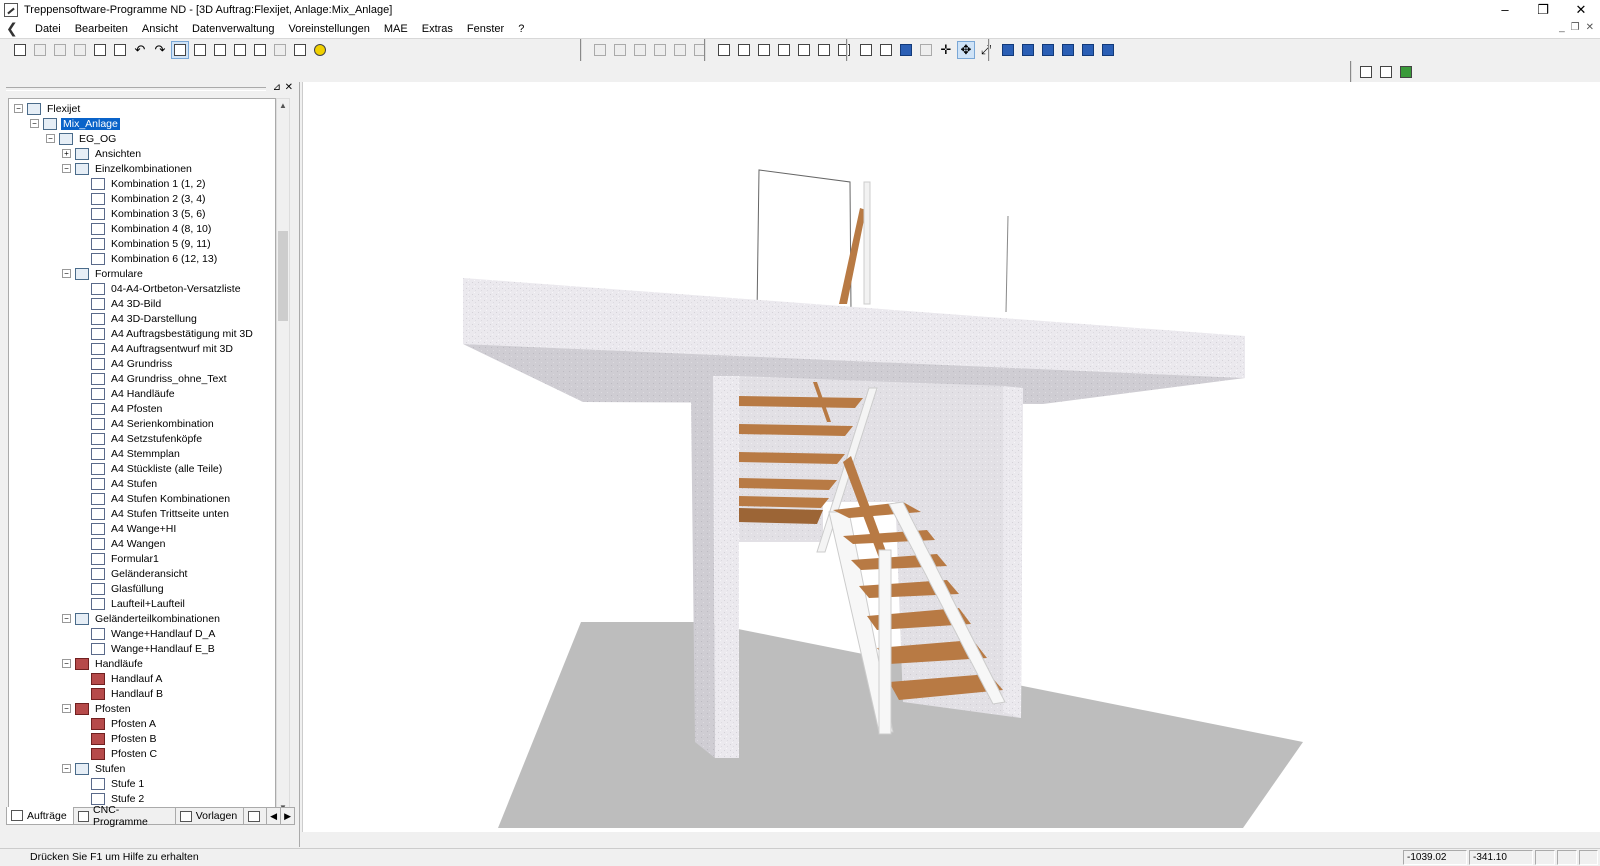  Describe the element at coordinates (1562, 27) in the screenshot. I see `mdi-minimize-icon: _` at that location.